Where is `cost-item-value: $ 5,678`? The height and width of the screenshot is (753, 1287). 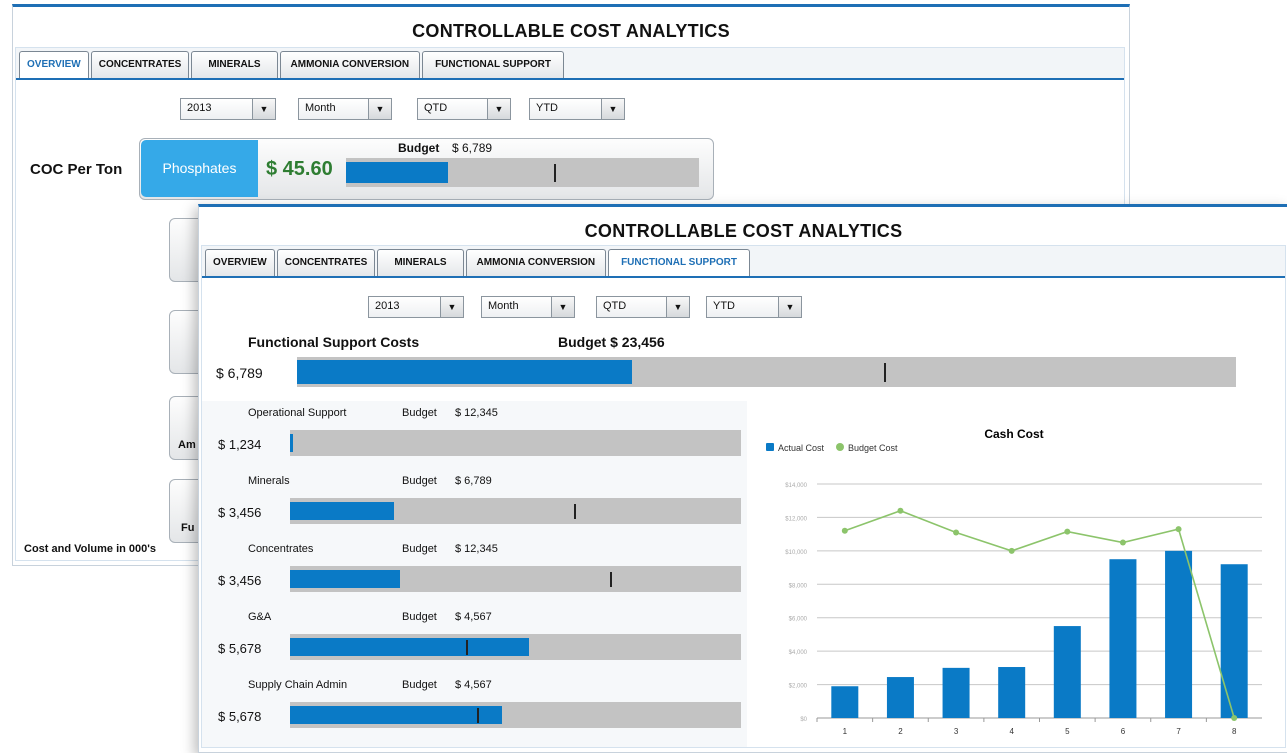
cost-item-value: $ 5,678 is located at coordinates (240, 648).